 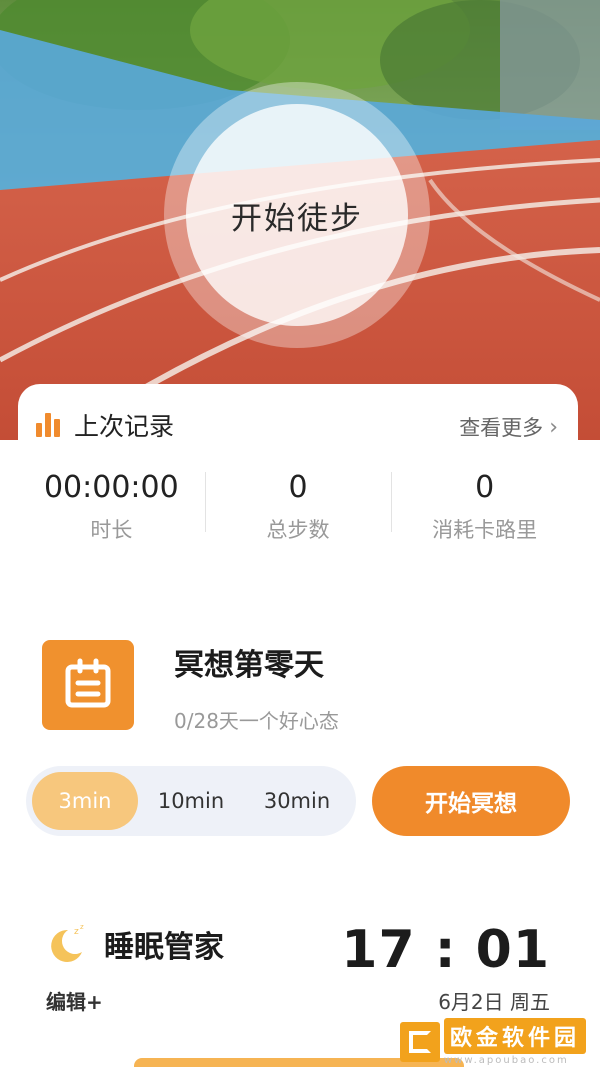 What do you see at coordinates (501, 428) in the screenshot?
I see `see-more-label: 查看更多` at bounding box center [501, 428].